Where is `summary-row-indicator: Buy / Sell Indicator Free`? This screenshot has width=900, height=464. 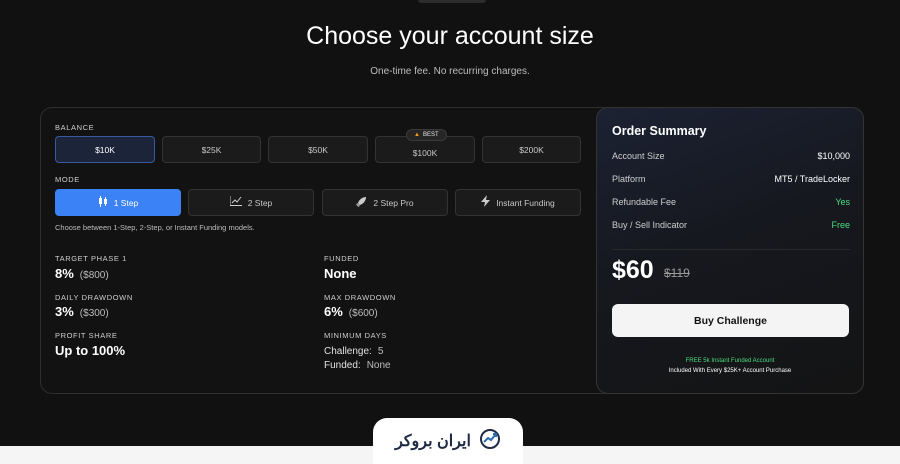
summary-row-indicator: Buy / Sell Indicator Free is located at coordinates (731, 225).